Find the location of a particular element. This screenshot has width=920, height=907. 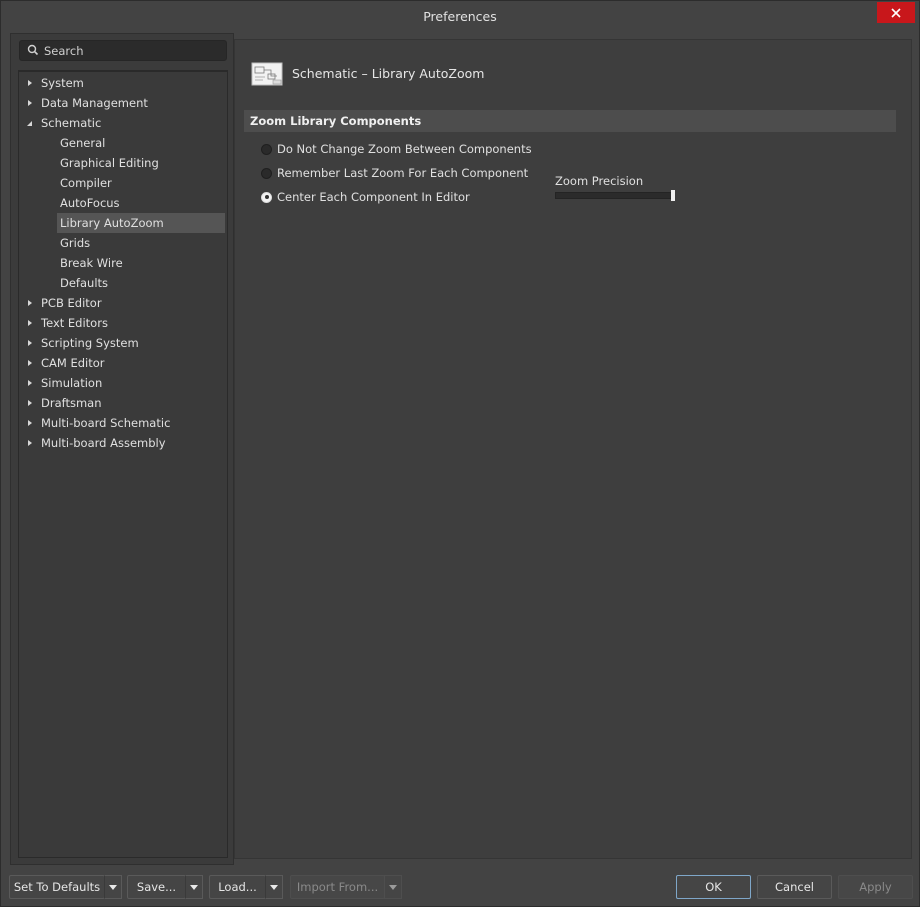

tree-item-label: Multi-board Assembly is located at coordinates (103, 443).